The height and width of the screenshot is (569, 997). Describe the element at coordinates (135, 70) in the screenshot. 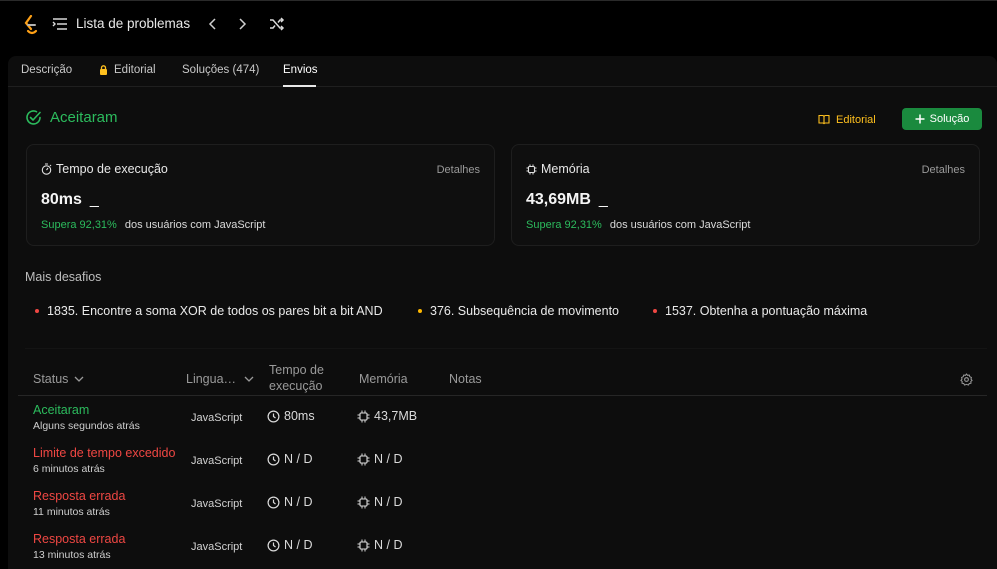

I see `tab-editorial-label: Editorial` at that location.